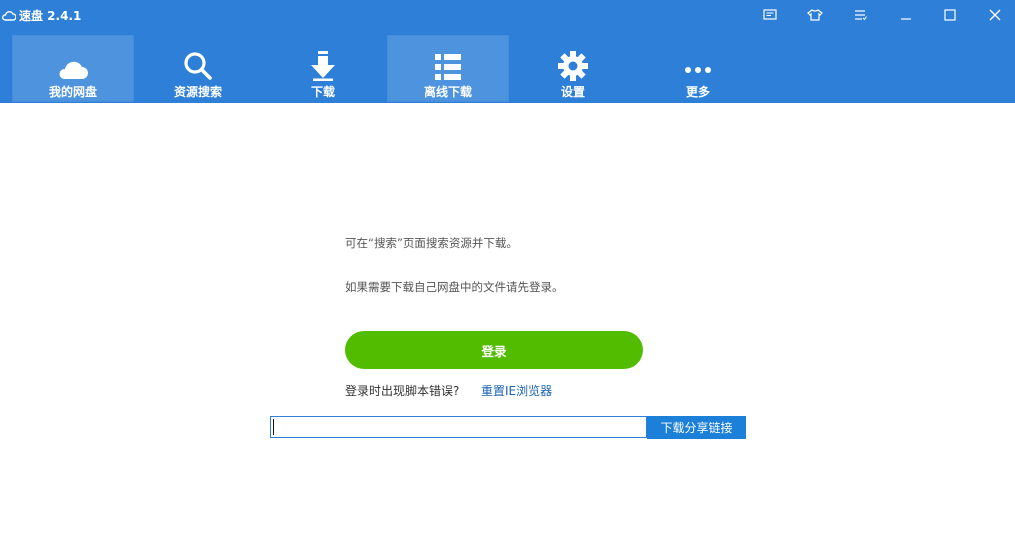 The height and width of the screenshot is (558, 1015). Describe the element at coordinates (458, 427) in the screenshot. I see `share-link-input` at that location.